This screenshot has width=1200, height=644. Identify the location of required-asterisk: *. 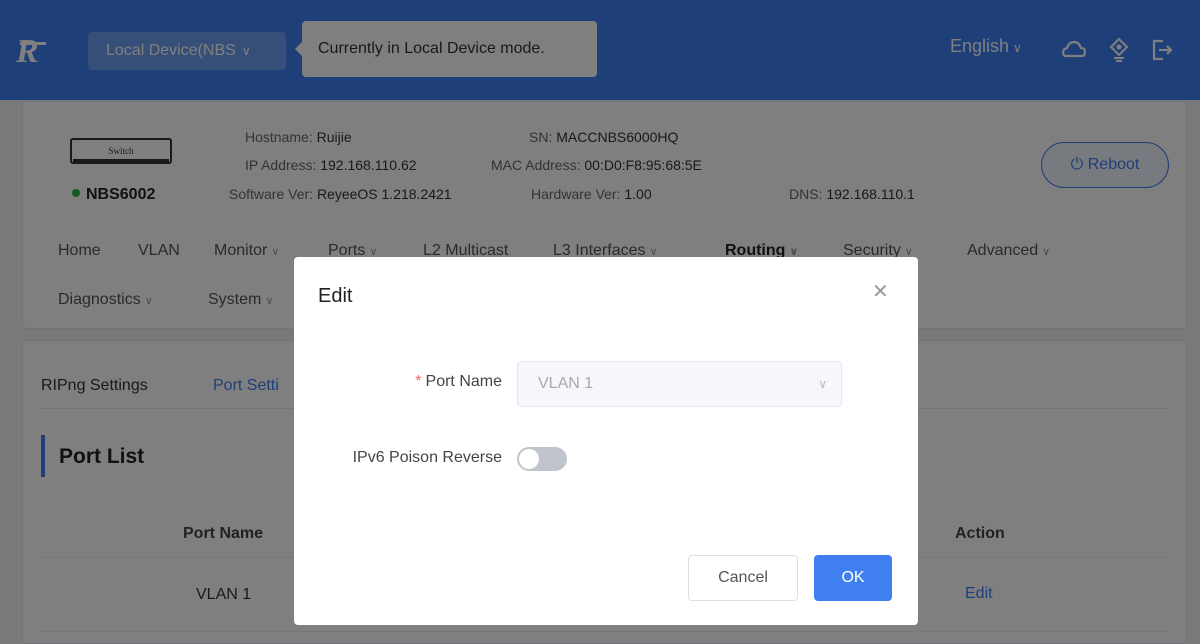
(418, 381).